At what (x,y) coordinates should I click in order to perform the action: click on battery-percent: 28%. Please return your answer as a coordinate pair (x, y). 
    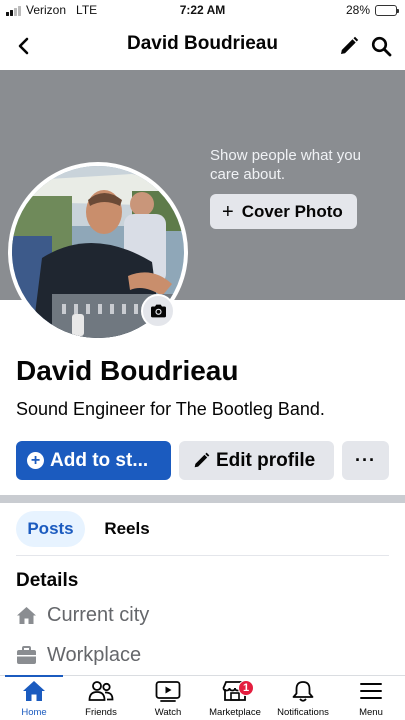
    Looking at the image, I should click on (357, 10).